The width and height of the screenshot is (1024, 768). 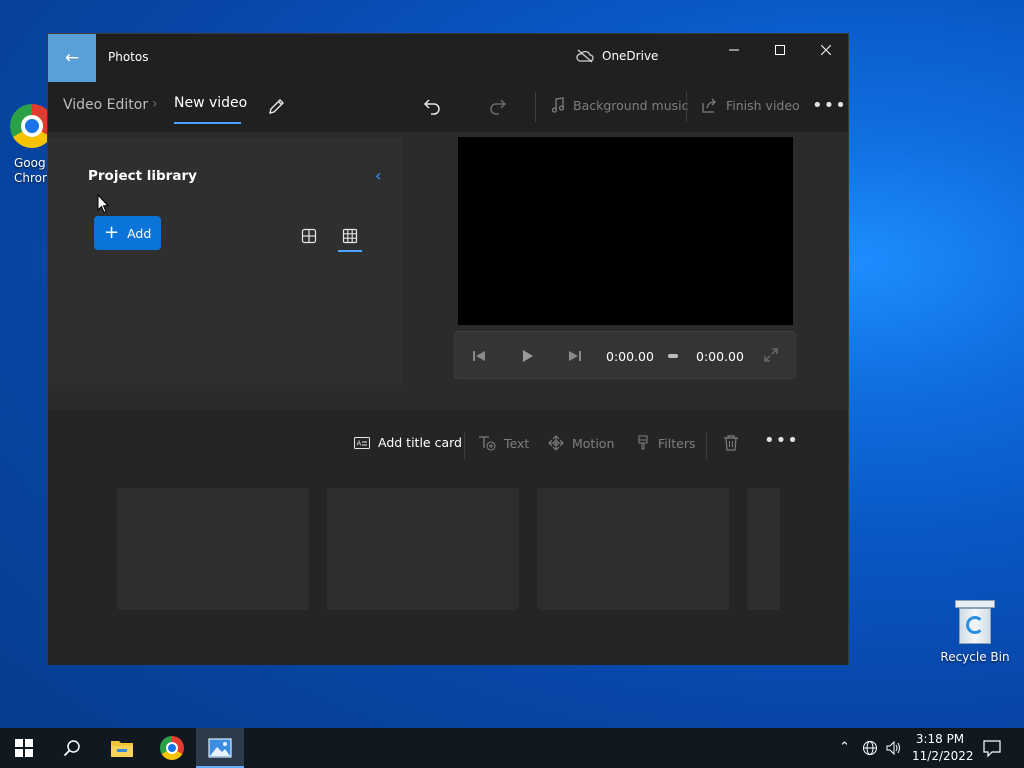 What do you see at coordinates (556, 443) in the screenshot?
I see `motion-icon` at bounding box center [556, 443].